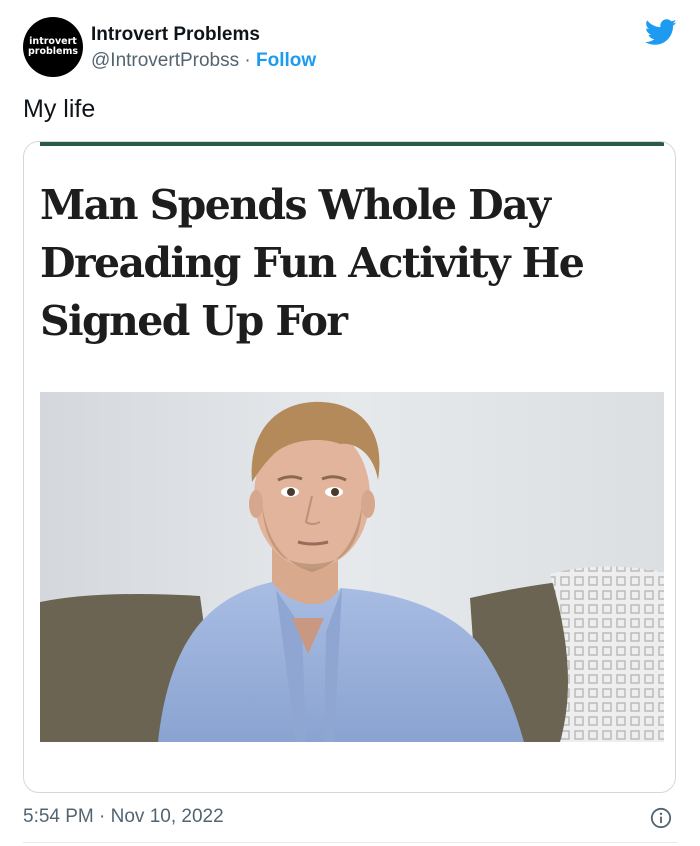 This screenshot has height=846, width=700. I want to click on follow-link: Follow, so click(286, 60).